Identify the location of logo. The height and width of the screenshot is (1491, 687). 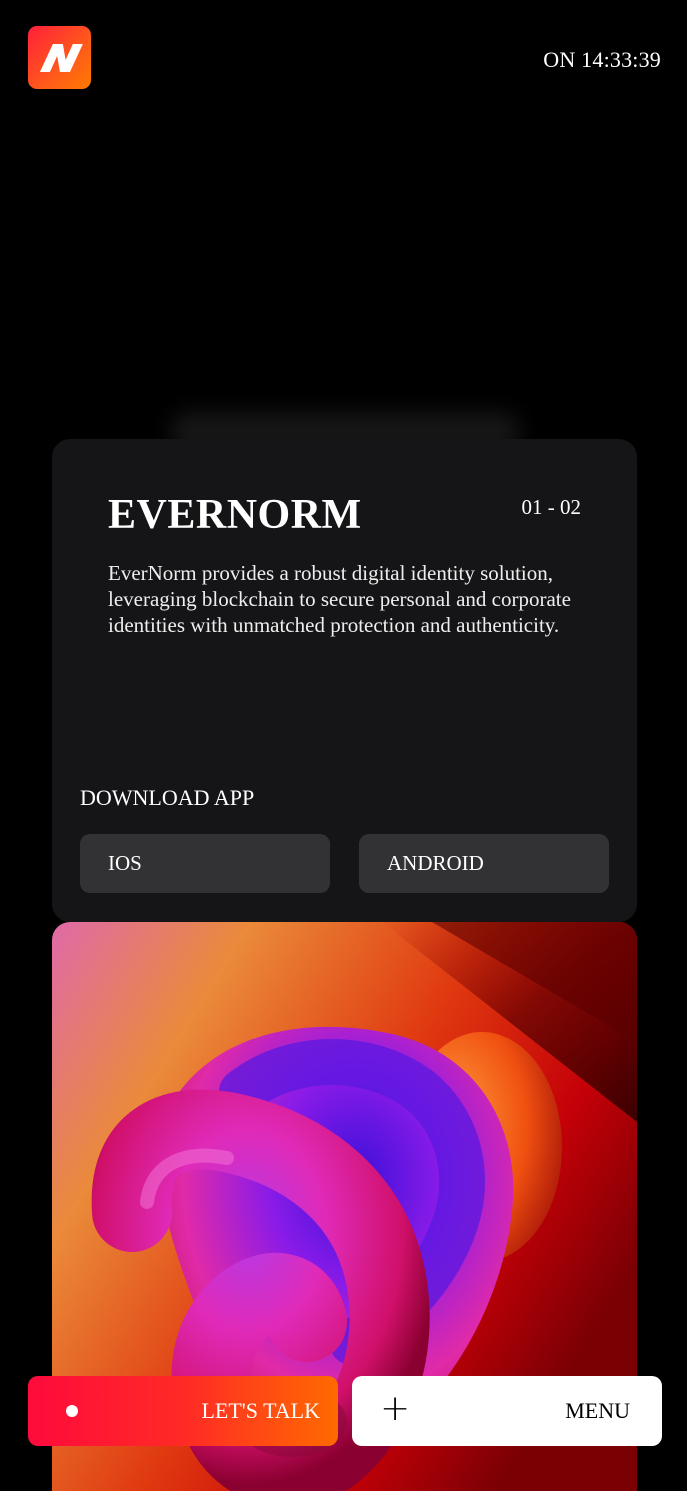
(59, 57).